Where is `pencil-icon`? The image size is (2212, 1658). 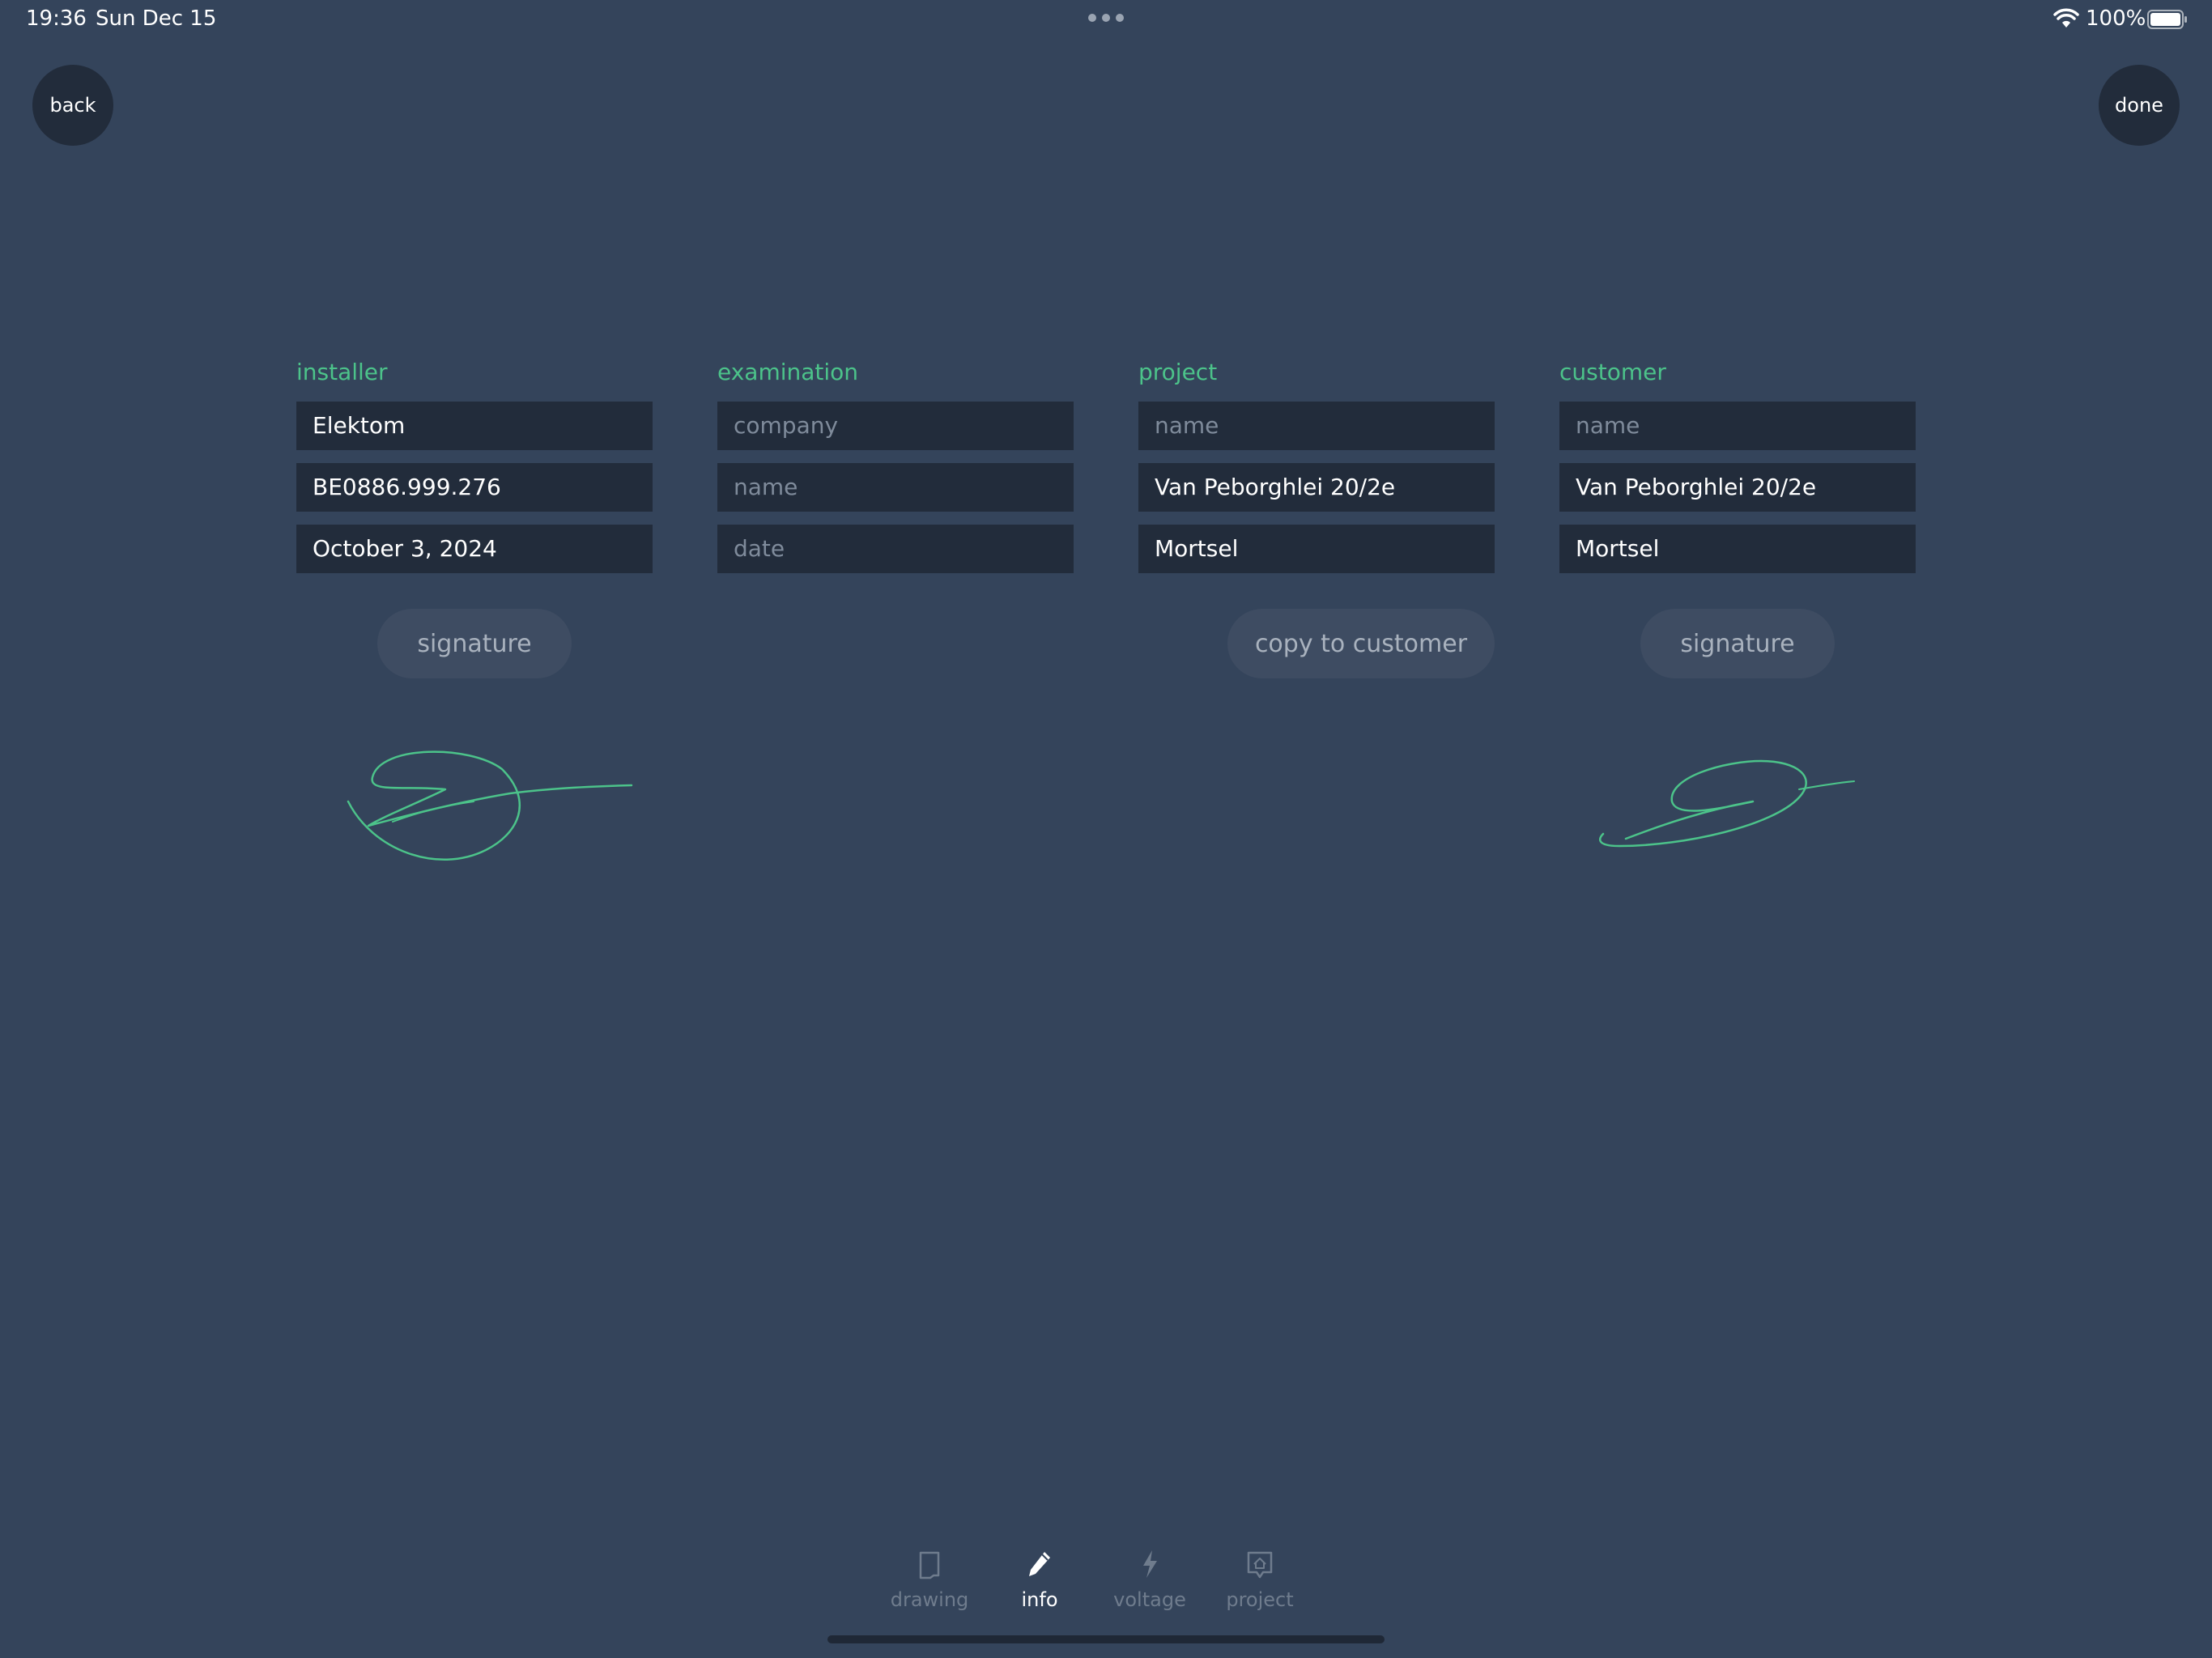 pencil-icon is located at coordinates (1039, 1564).